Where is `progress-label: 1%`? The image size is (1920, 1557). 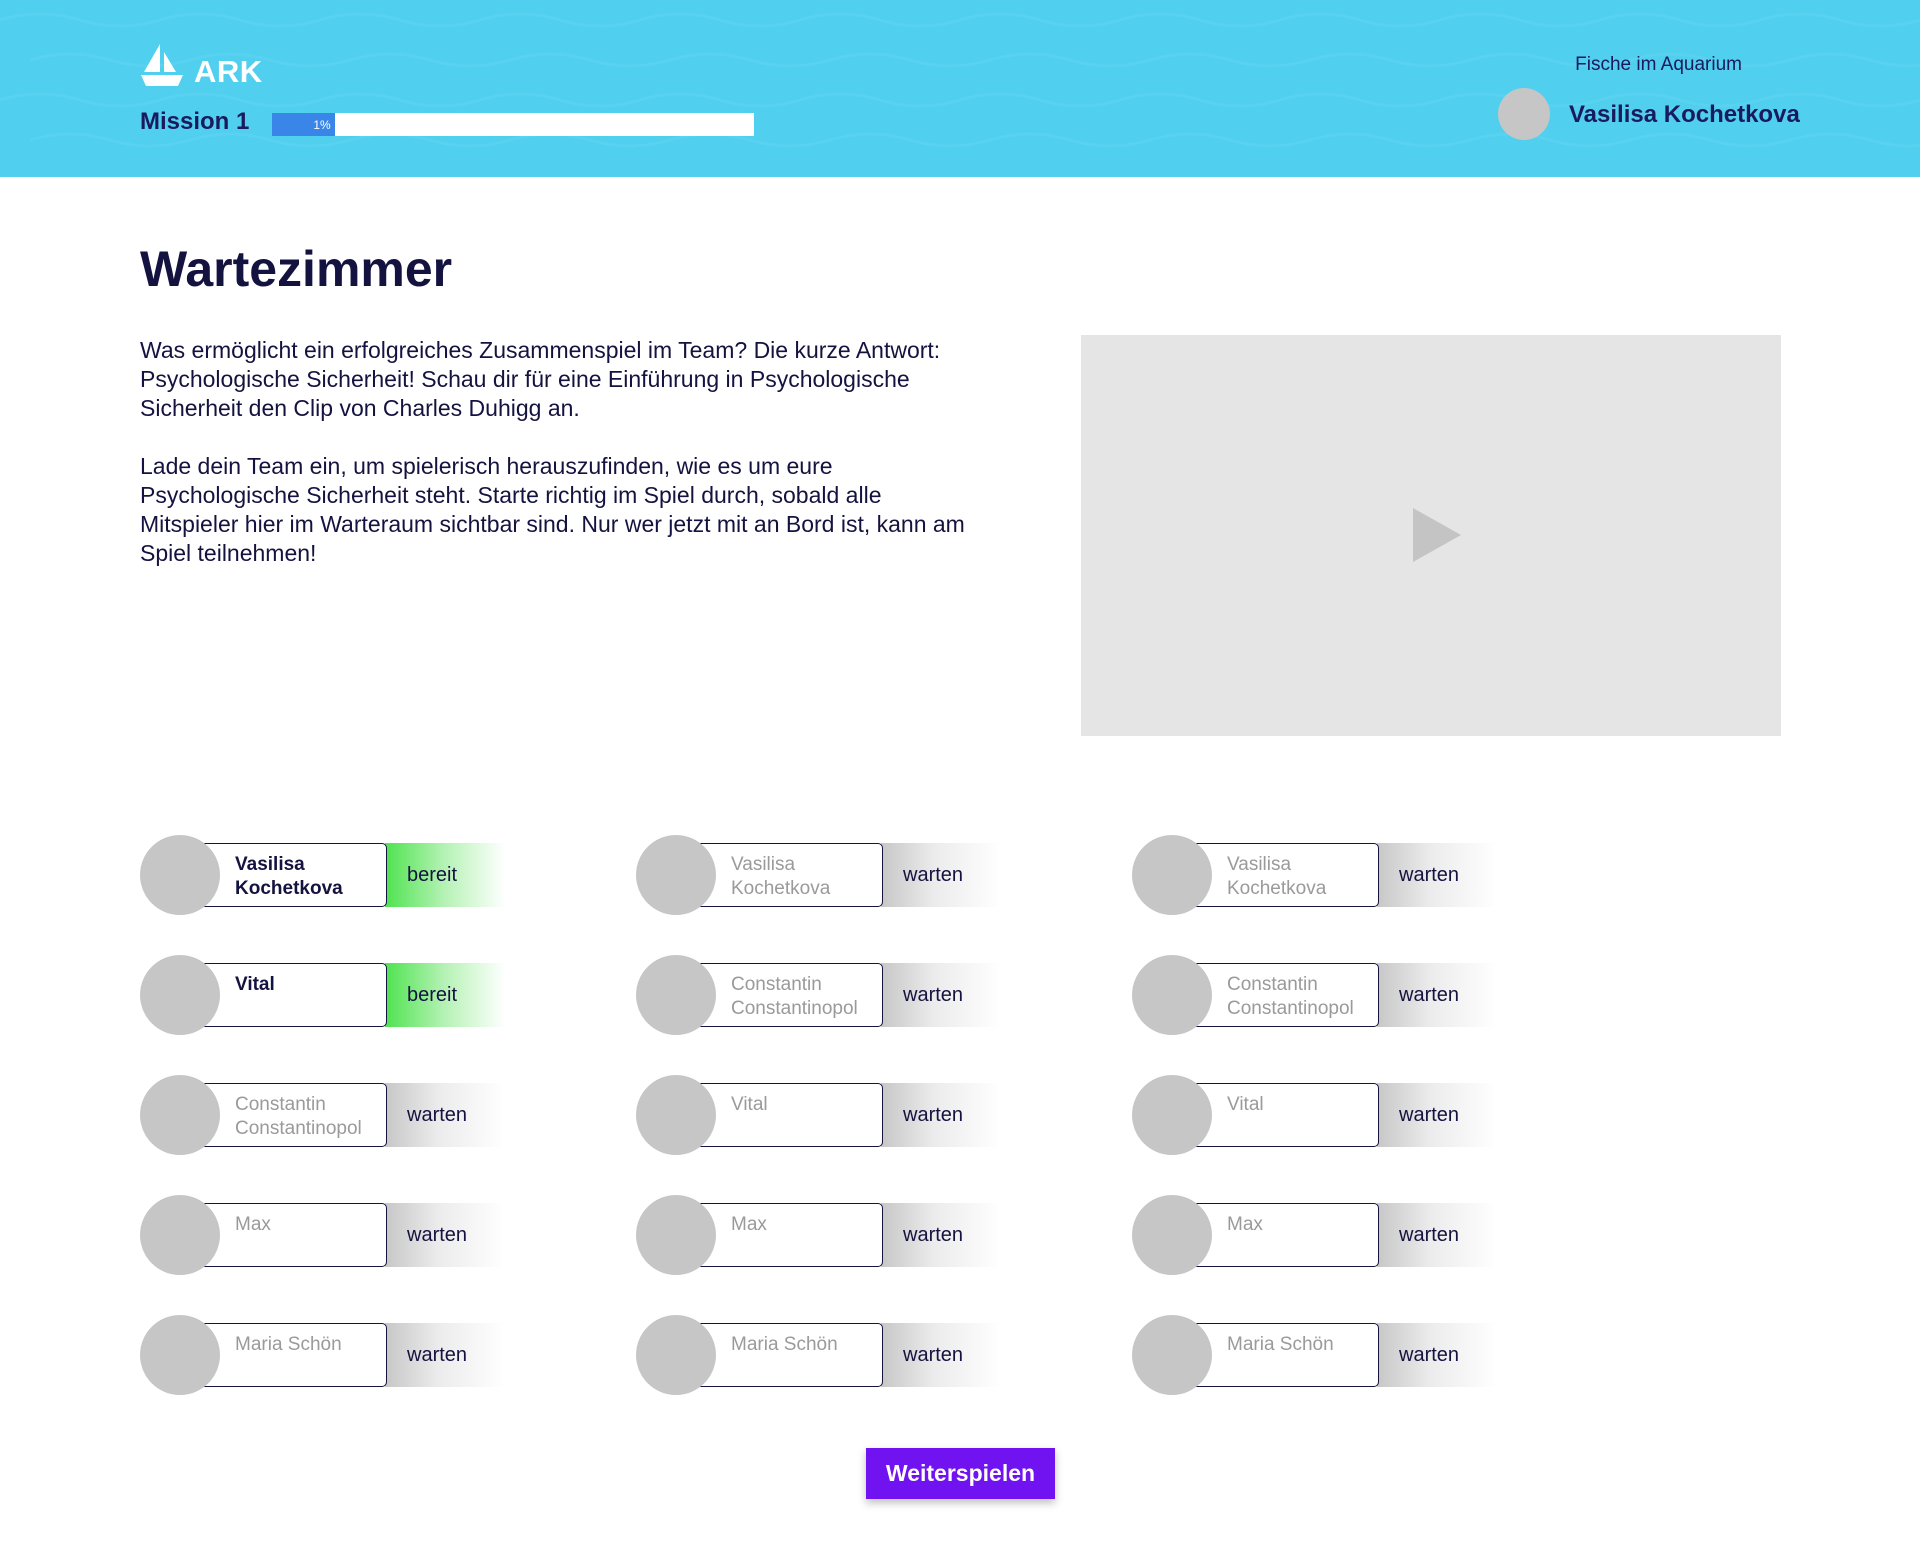 progress-label: 1% is located at coordinates (322, 124).